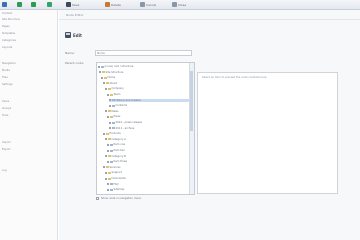  I want to click on tree-item: Sitemap, so click(148, 189).